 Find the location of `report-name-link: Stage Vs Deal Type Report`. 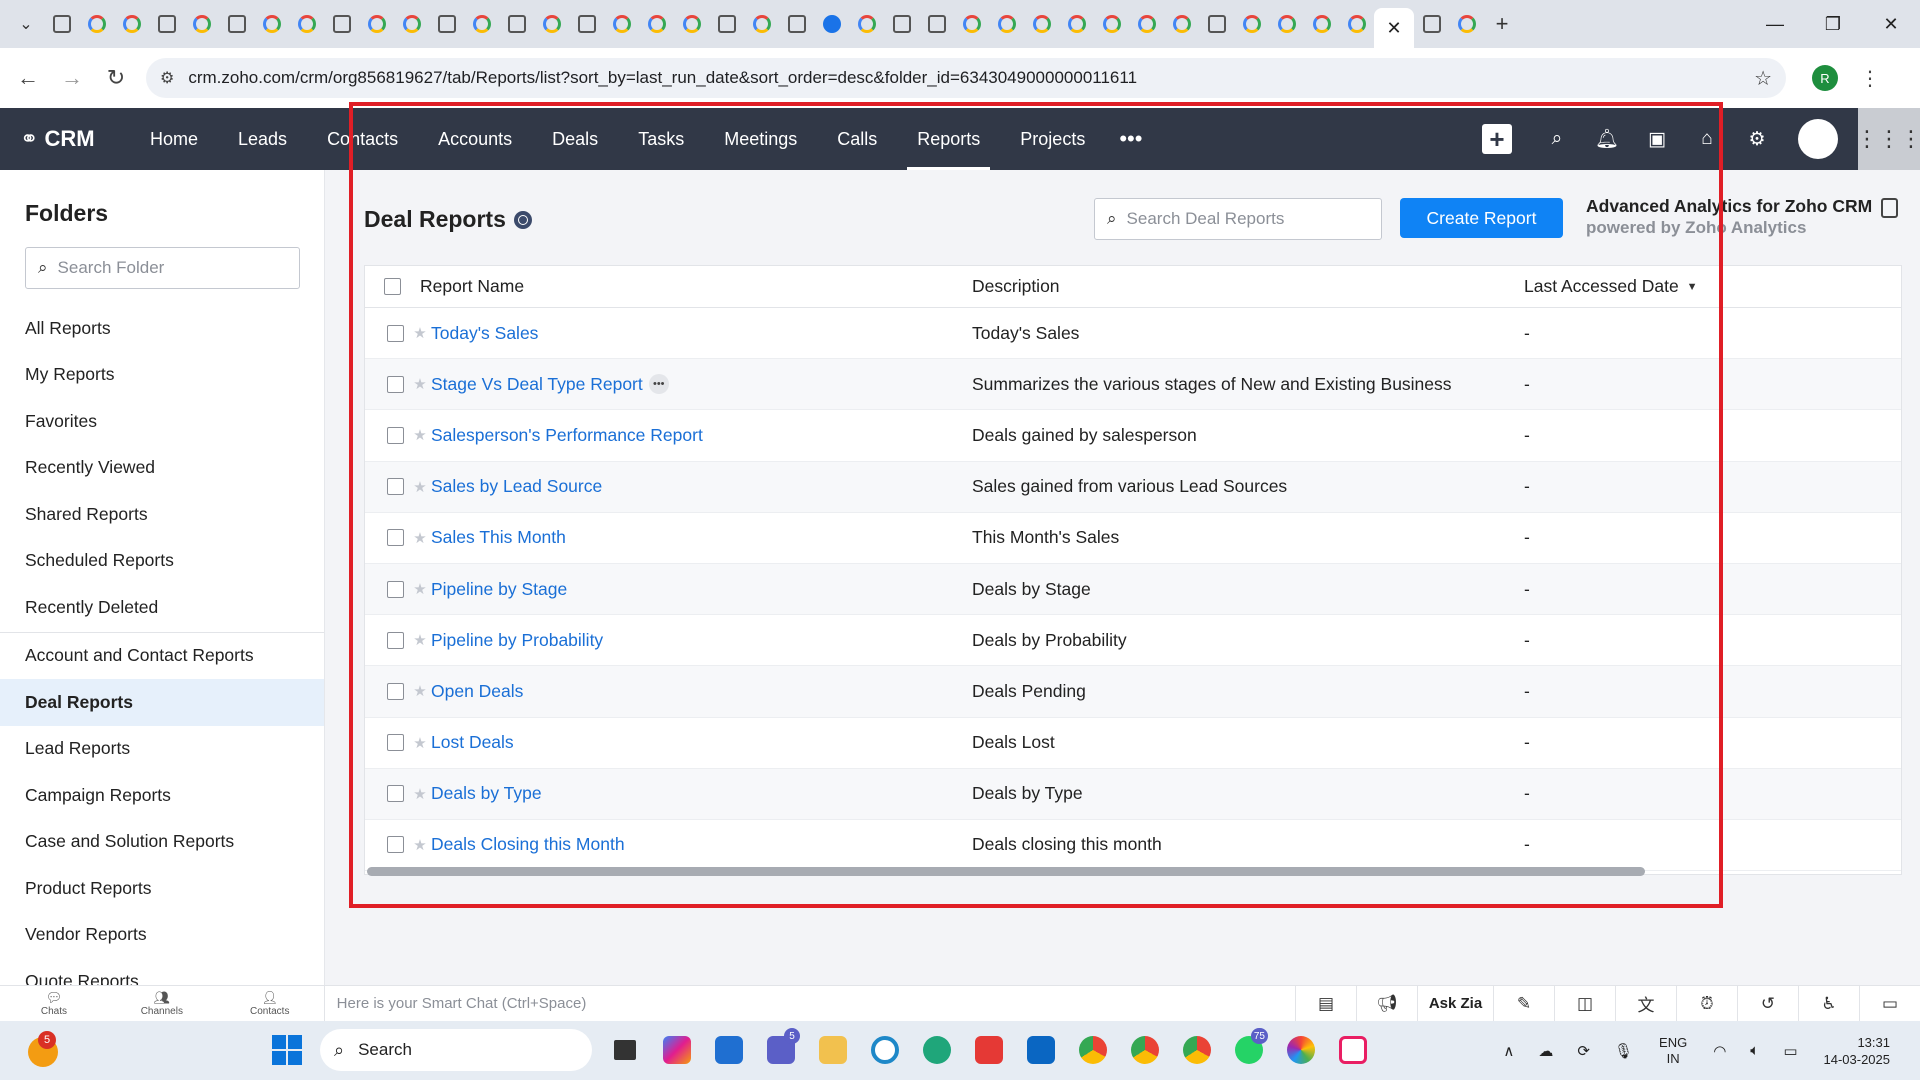

report-name-link: Stage Vs Deal Type Report is located at coordinates (537, 384).